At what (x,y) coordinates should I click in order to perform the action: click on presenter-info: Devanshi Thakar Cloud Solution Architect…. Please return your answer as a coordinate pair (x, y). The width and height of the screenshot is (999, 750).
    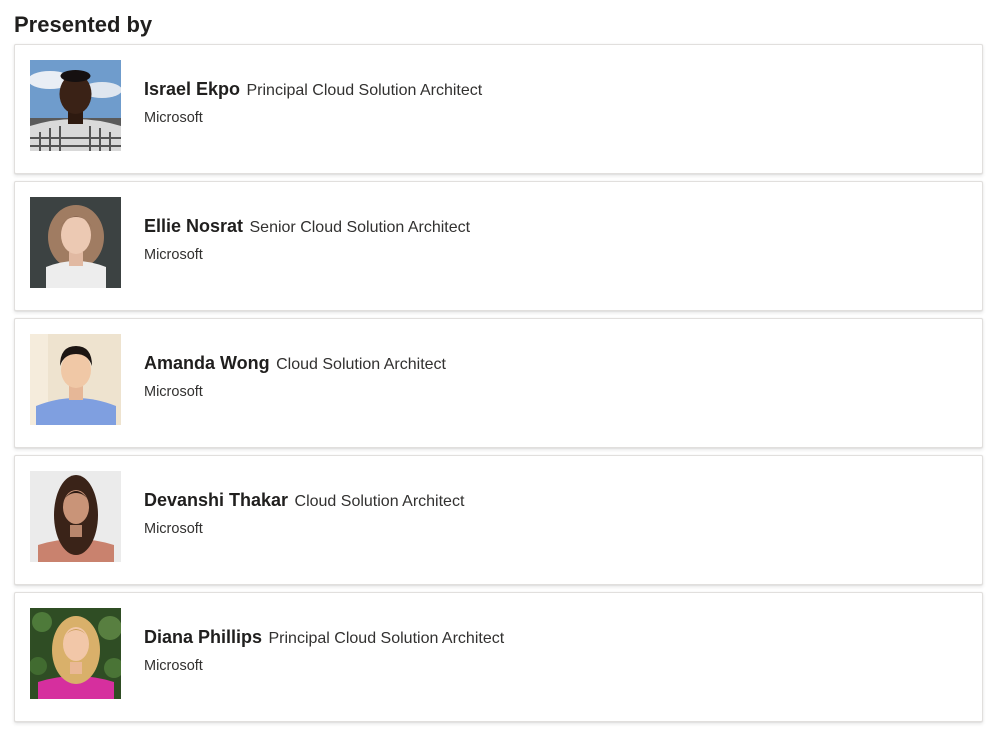
    Looking at the image, I should click on (553, 513).